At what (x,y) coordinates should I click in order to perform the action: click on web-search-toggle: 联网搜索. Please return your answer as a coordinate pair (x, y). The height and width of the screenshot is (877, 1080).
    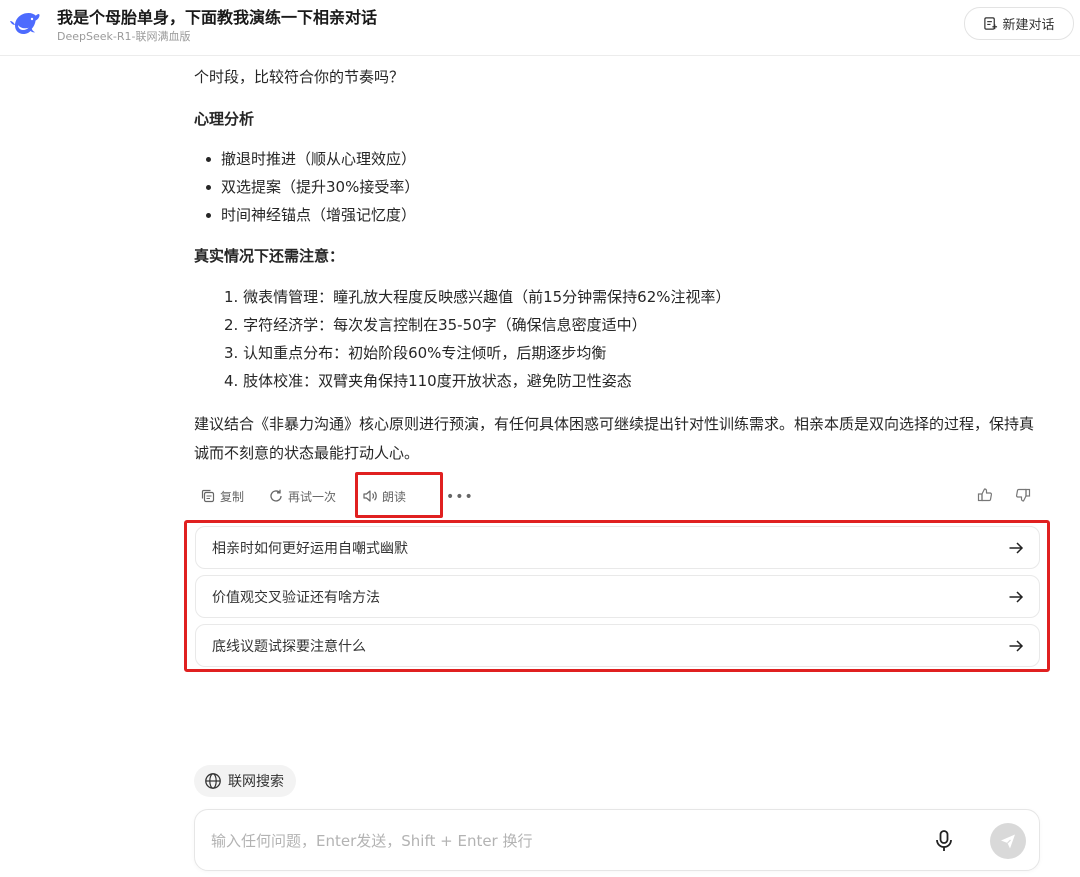
    Looking at the image, I should click on (245, 781).